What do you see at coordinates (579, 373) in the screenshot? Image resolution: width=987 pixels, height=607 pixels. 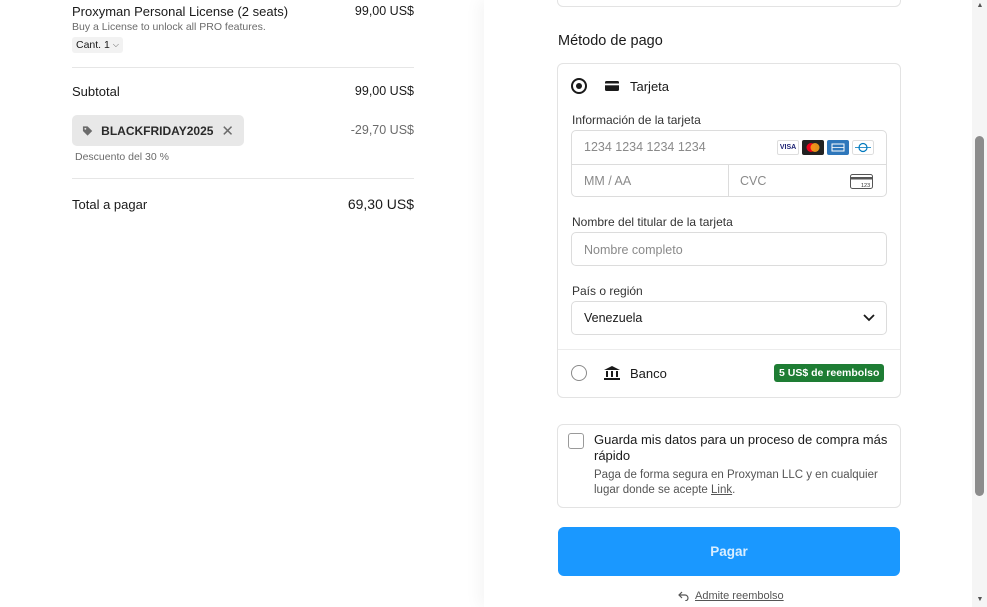 I see `bank-radio` at bounding box center [579, 373].